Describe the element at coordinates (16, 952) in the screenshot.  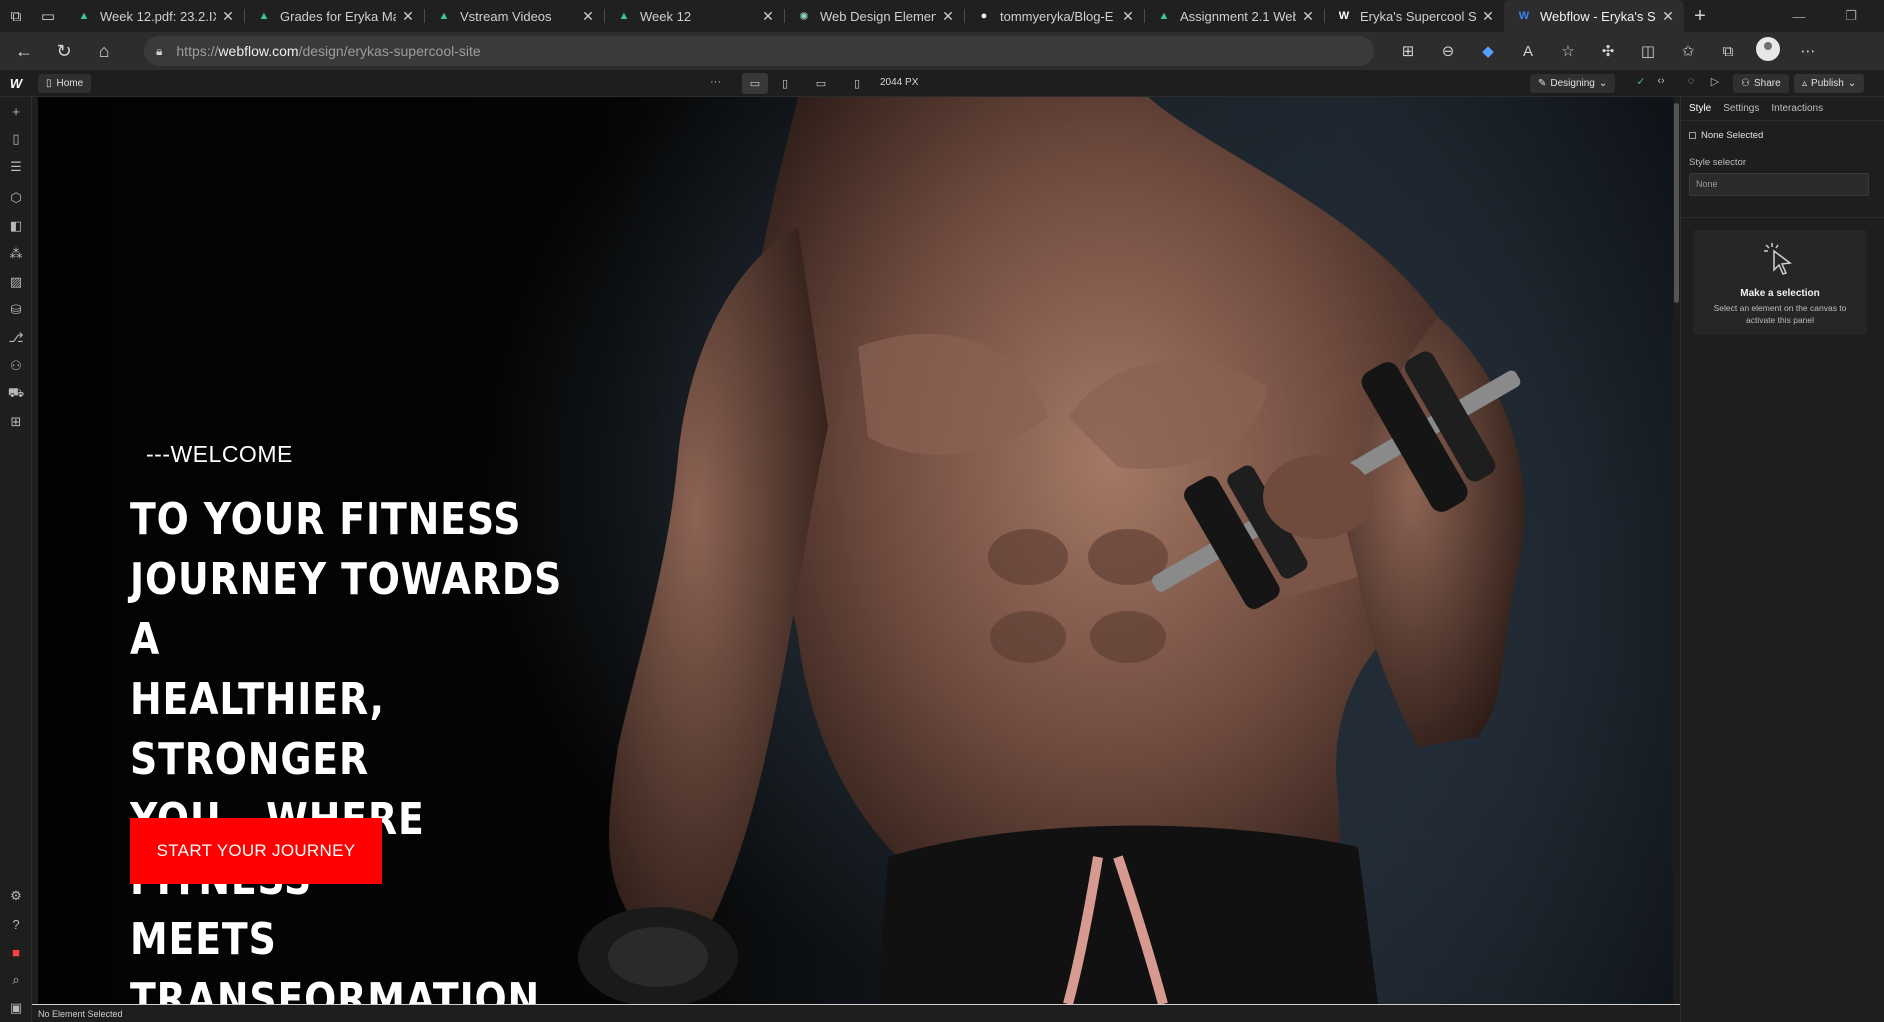
I see `record-icon: ■` at that location.